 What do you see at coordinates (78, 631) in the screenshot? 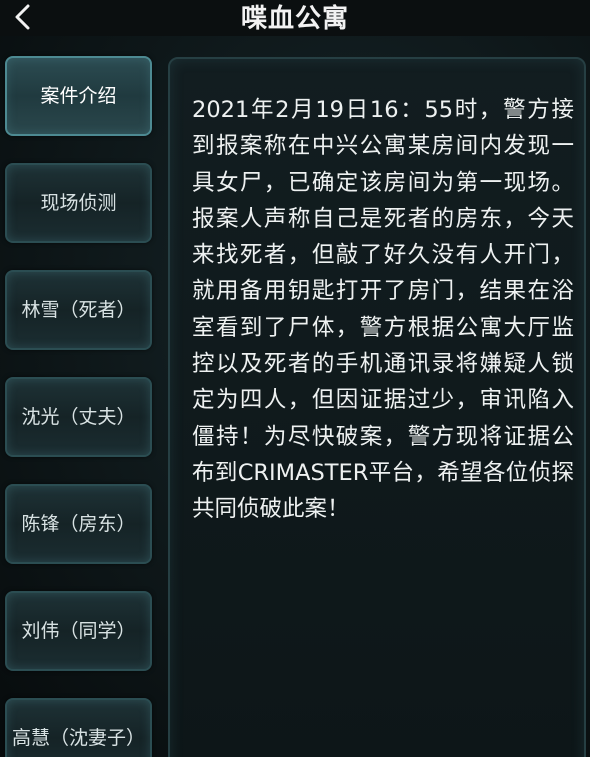
I see `sidebar-item-liu-wei: 刘伟（同学）` at bounding box center [78, 631].